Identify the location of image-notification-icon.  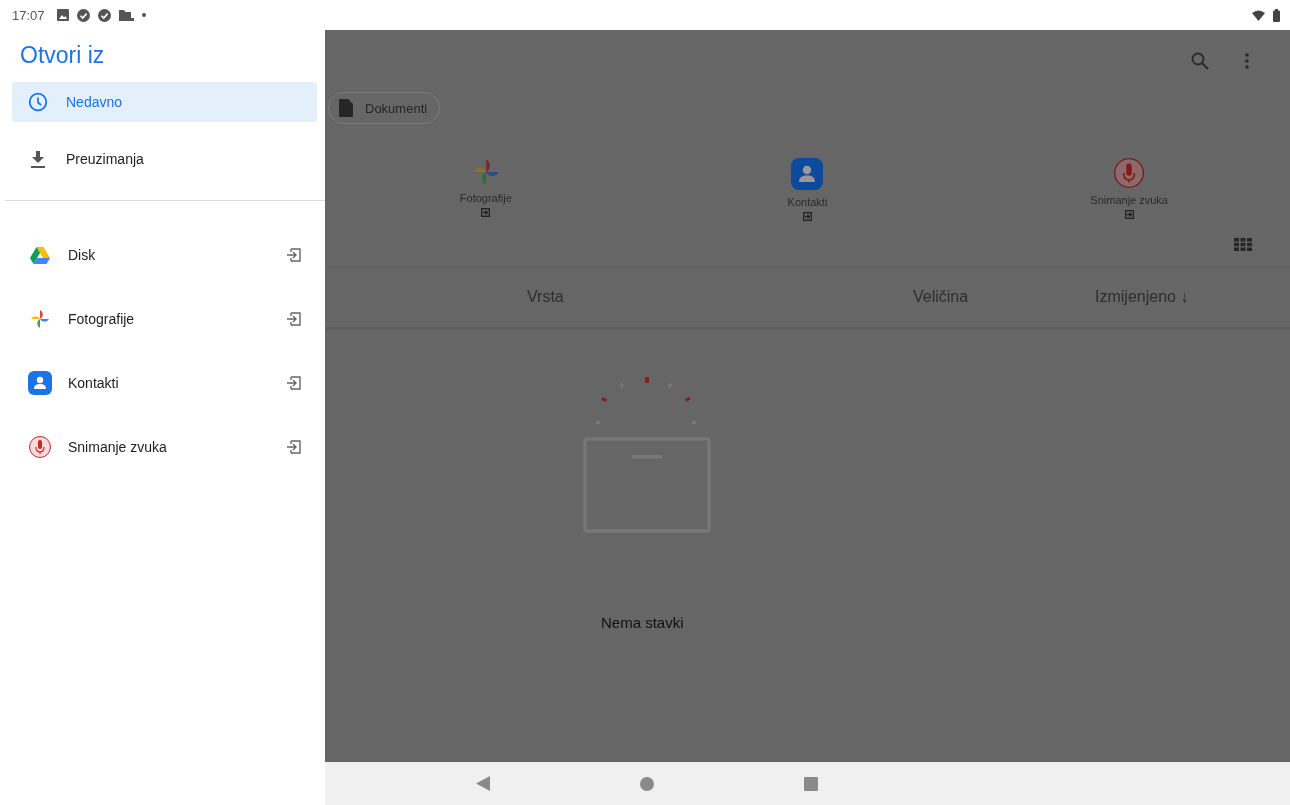
(62, 15).